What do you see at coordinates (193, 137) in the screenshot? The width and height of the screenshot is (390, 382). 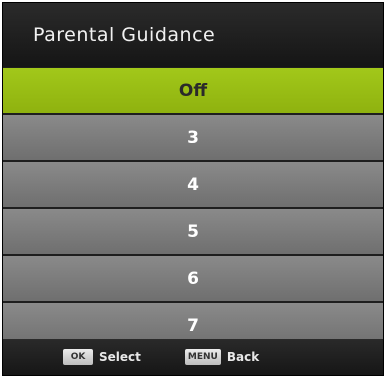 I see `option-3: 3` at bounding box center [193, 137].